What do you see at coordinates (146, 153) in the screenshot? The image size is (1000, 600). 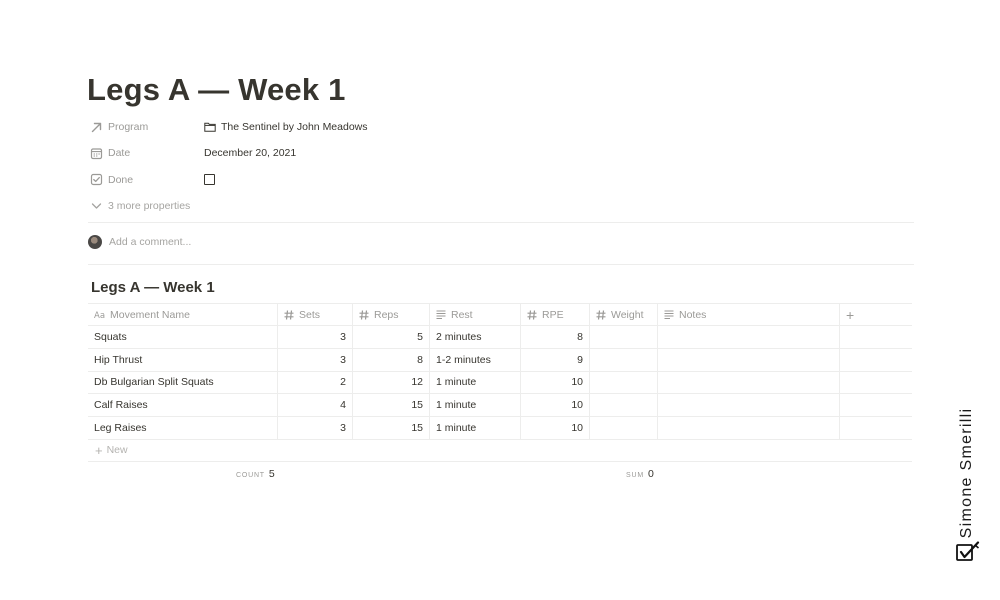 I see `property-key-date: Date` at bounding box center [146, 153].